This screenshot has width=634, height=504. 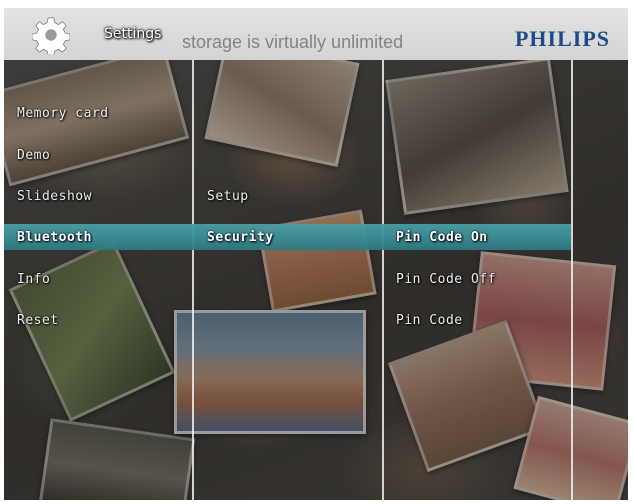 I want to click on header-background-text: storage is virtually unlimited, so click(x=293, y=42).